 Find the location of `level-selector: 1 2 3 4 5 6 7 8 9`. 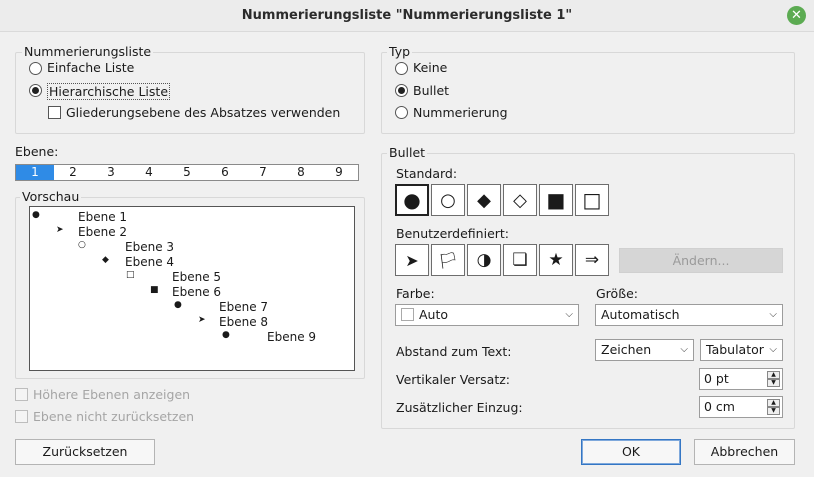

level-selector: 1 2 3 4 5 6 7 8 9 is located at coordinates (187, 172).